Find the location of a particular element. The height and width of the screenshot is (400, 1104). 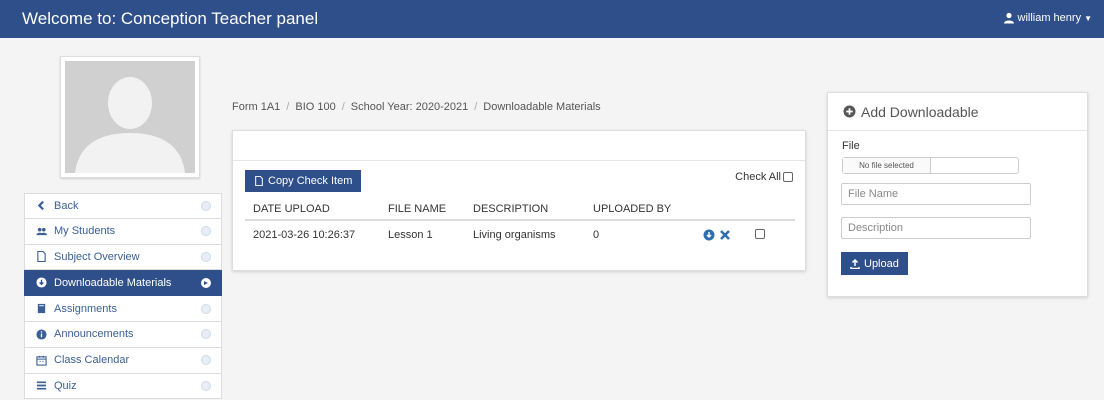

calendar-icon is located at coordinates (41, 360).